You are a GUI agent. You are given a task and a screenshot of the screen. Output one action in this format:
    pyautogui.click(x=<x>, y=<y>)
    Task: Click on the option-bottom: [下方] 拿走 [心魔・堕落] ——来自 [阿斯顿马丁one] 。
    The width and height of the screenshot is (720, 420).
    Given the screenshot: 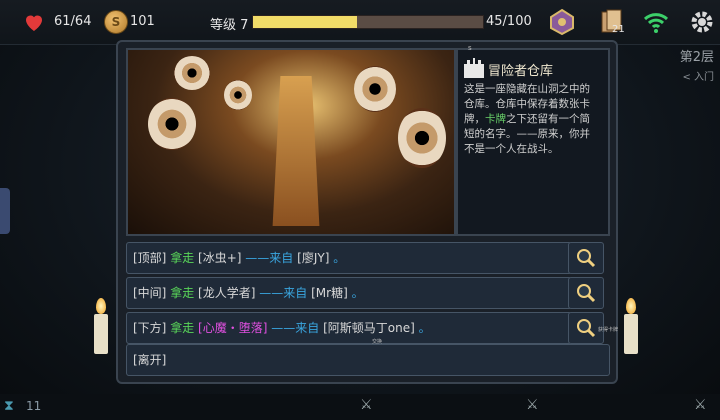 What is the action you would take?
    pyautogui.click(x=349, y=328)
    